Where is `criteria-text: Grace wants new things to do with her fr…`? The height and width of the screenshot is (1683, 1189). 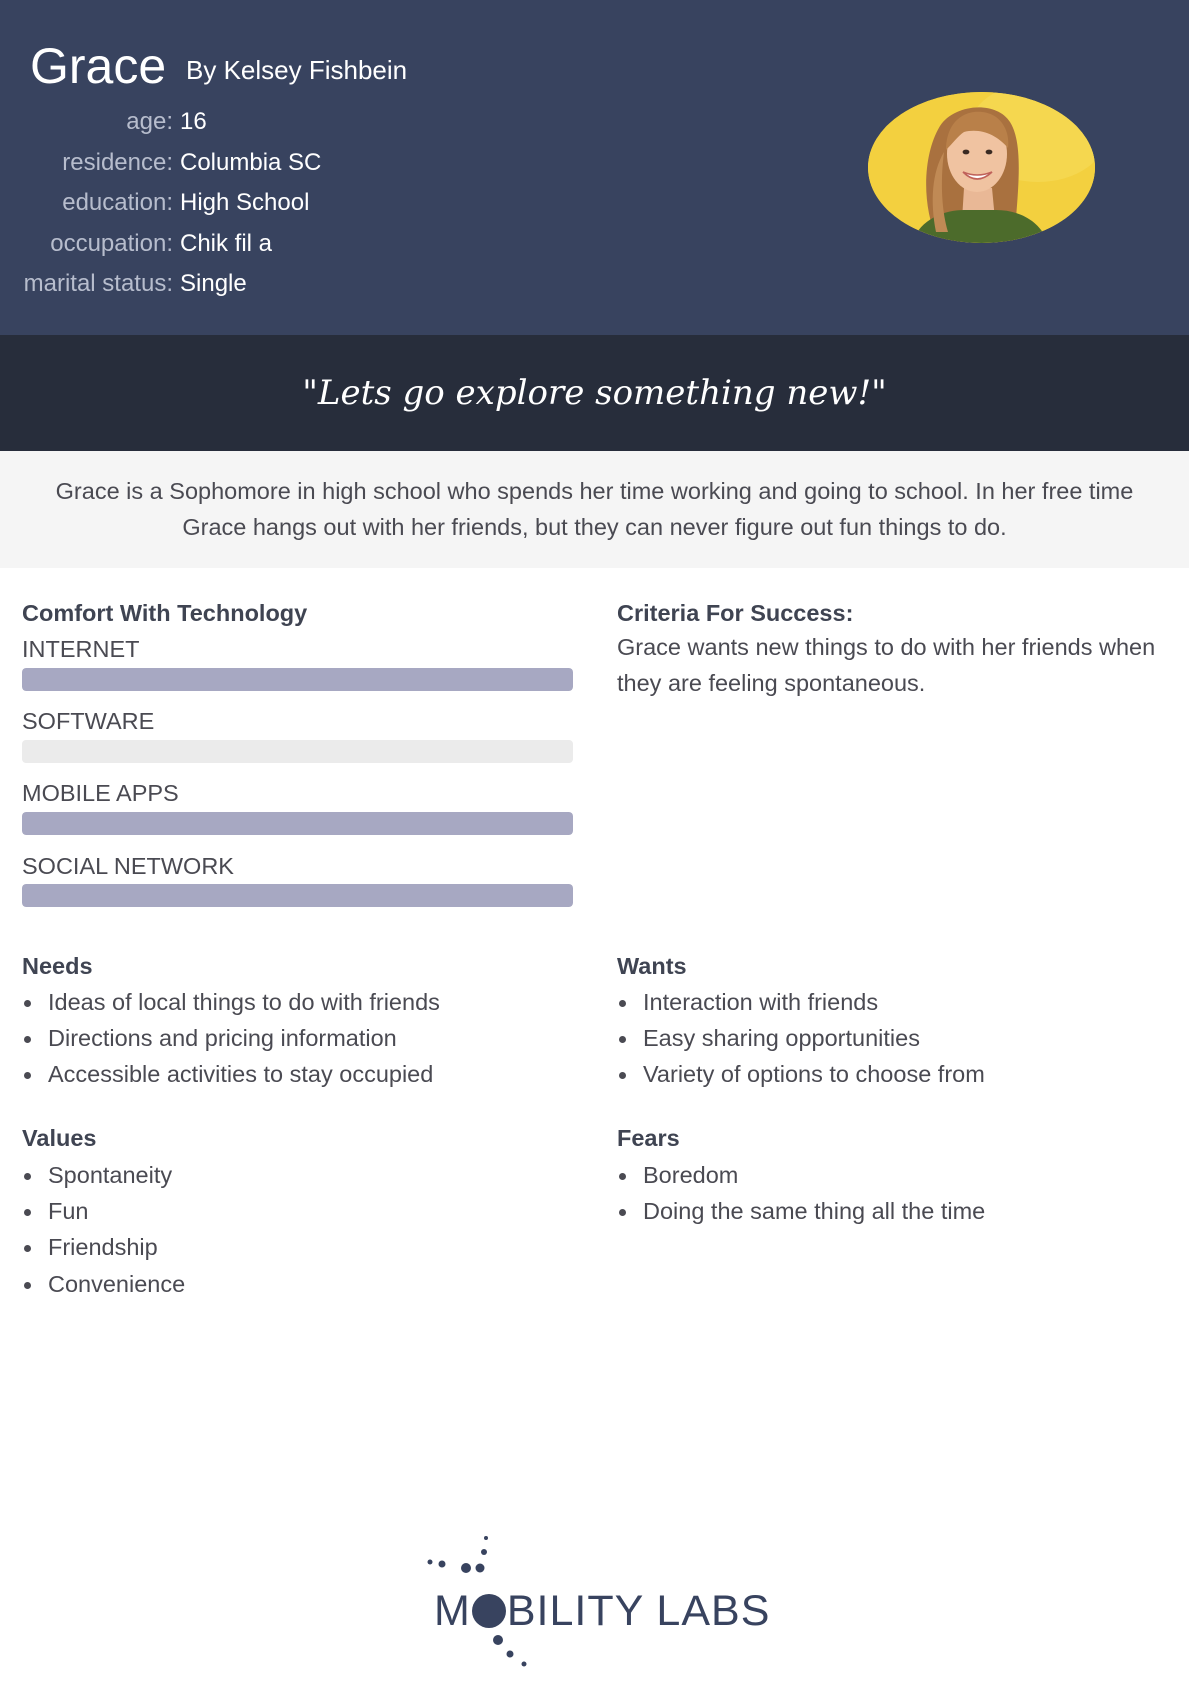
criteria-text: Grace wants new things to do with her fr… is located at coordinates (886, 665).